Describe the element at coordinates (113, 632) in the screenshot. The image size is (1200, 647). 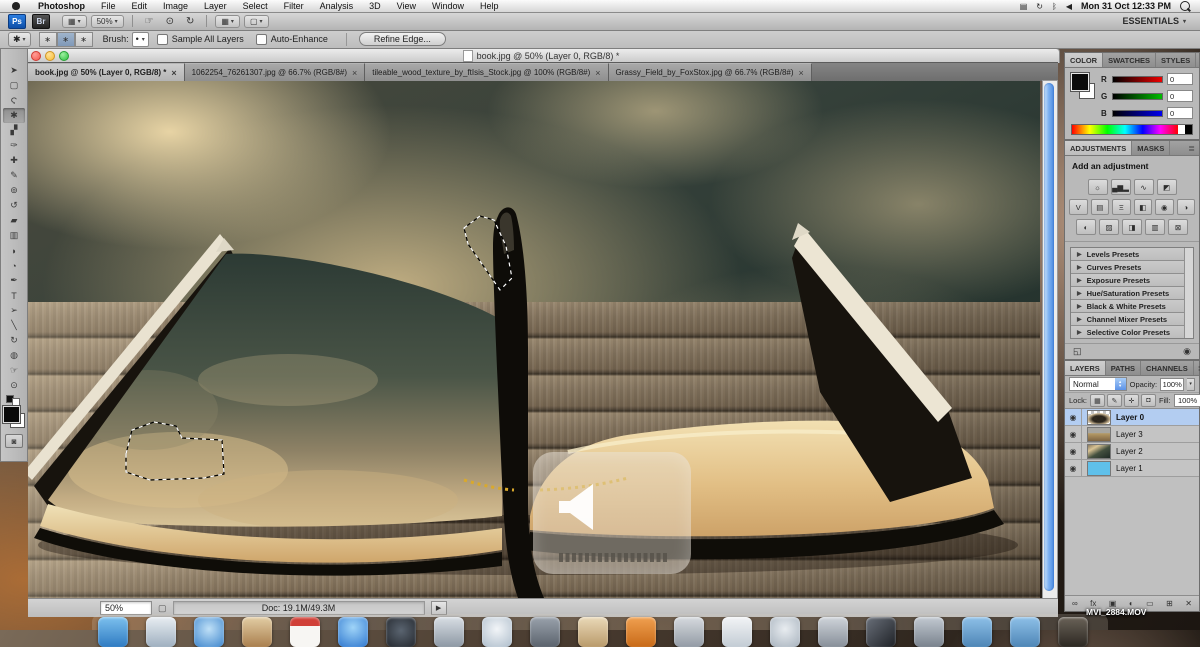
I see `finder-dock-icon` at that location.